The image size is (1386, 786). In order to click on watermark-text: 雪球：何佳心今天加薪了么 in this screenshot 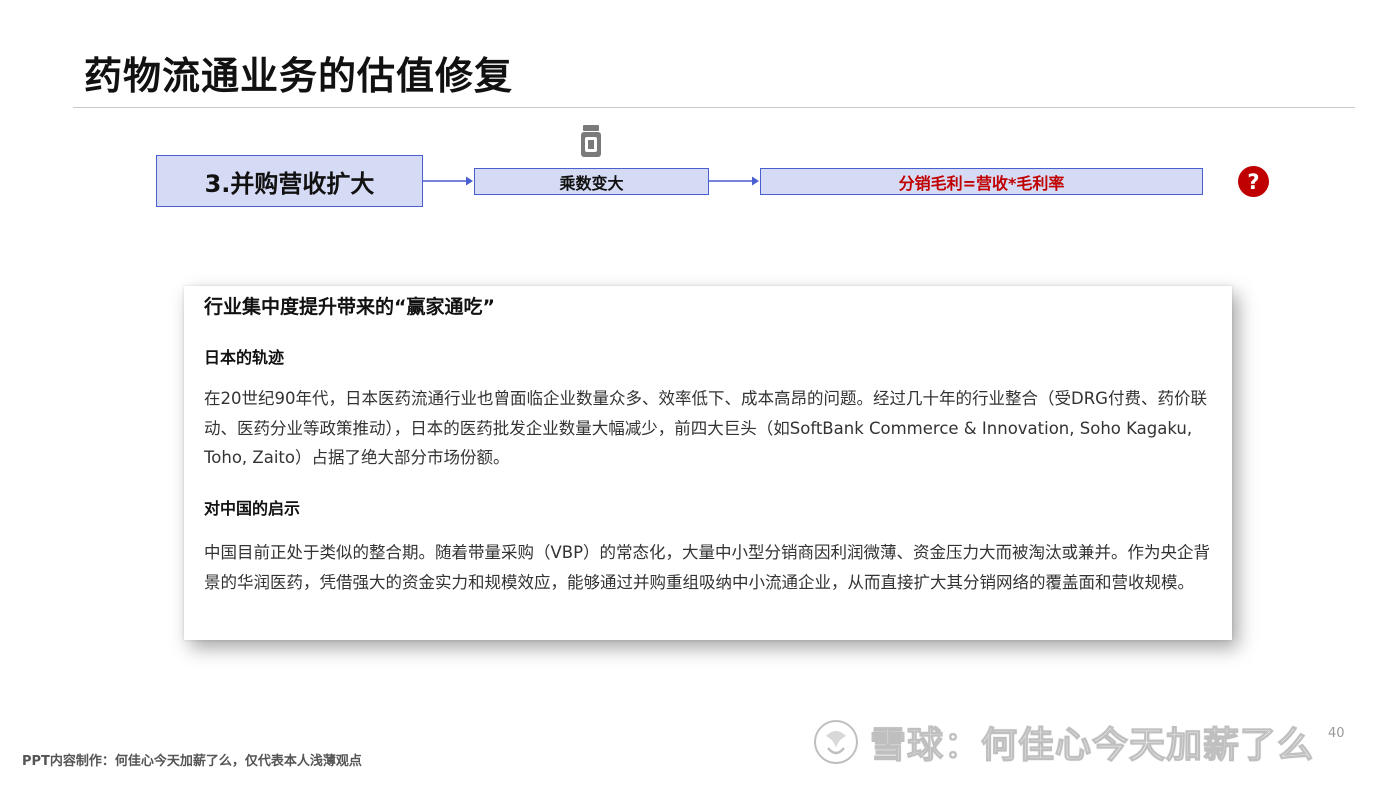, I will do `click(1092, 745)`.